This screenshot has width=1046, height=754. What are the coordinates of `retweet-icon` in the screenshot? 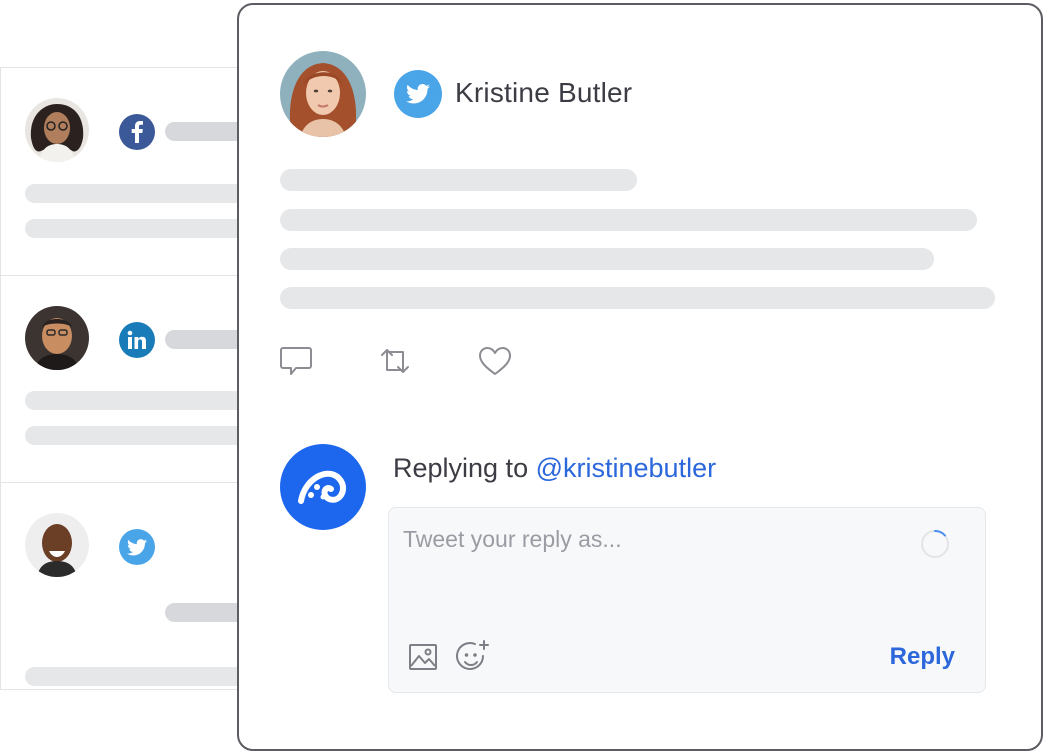 It's located at (395, 361).